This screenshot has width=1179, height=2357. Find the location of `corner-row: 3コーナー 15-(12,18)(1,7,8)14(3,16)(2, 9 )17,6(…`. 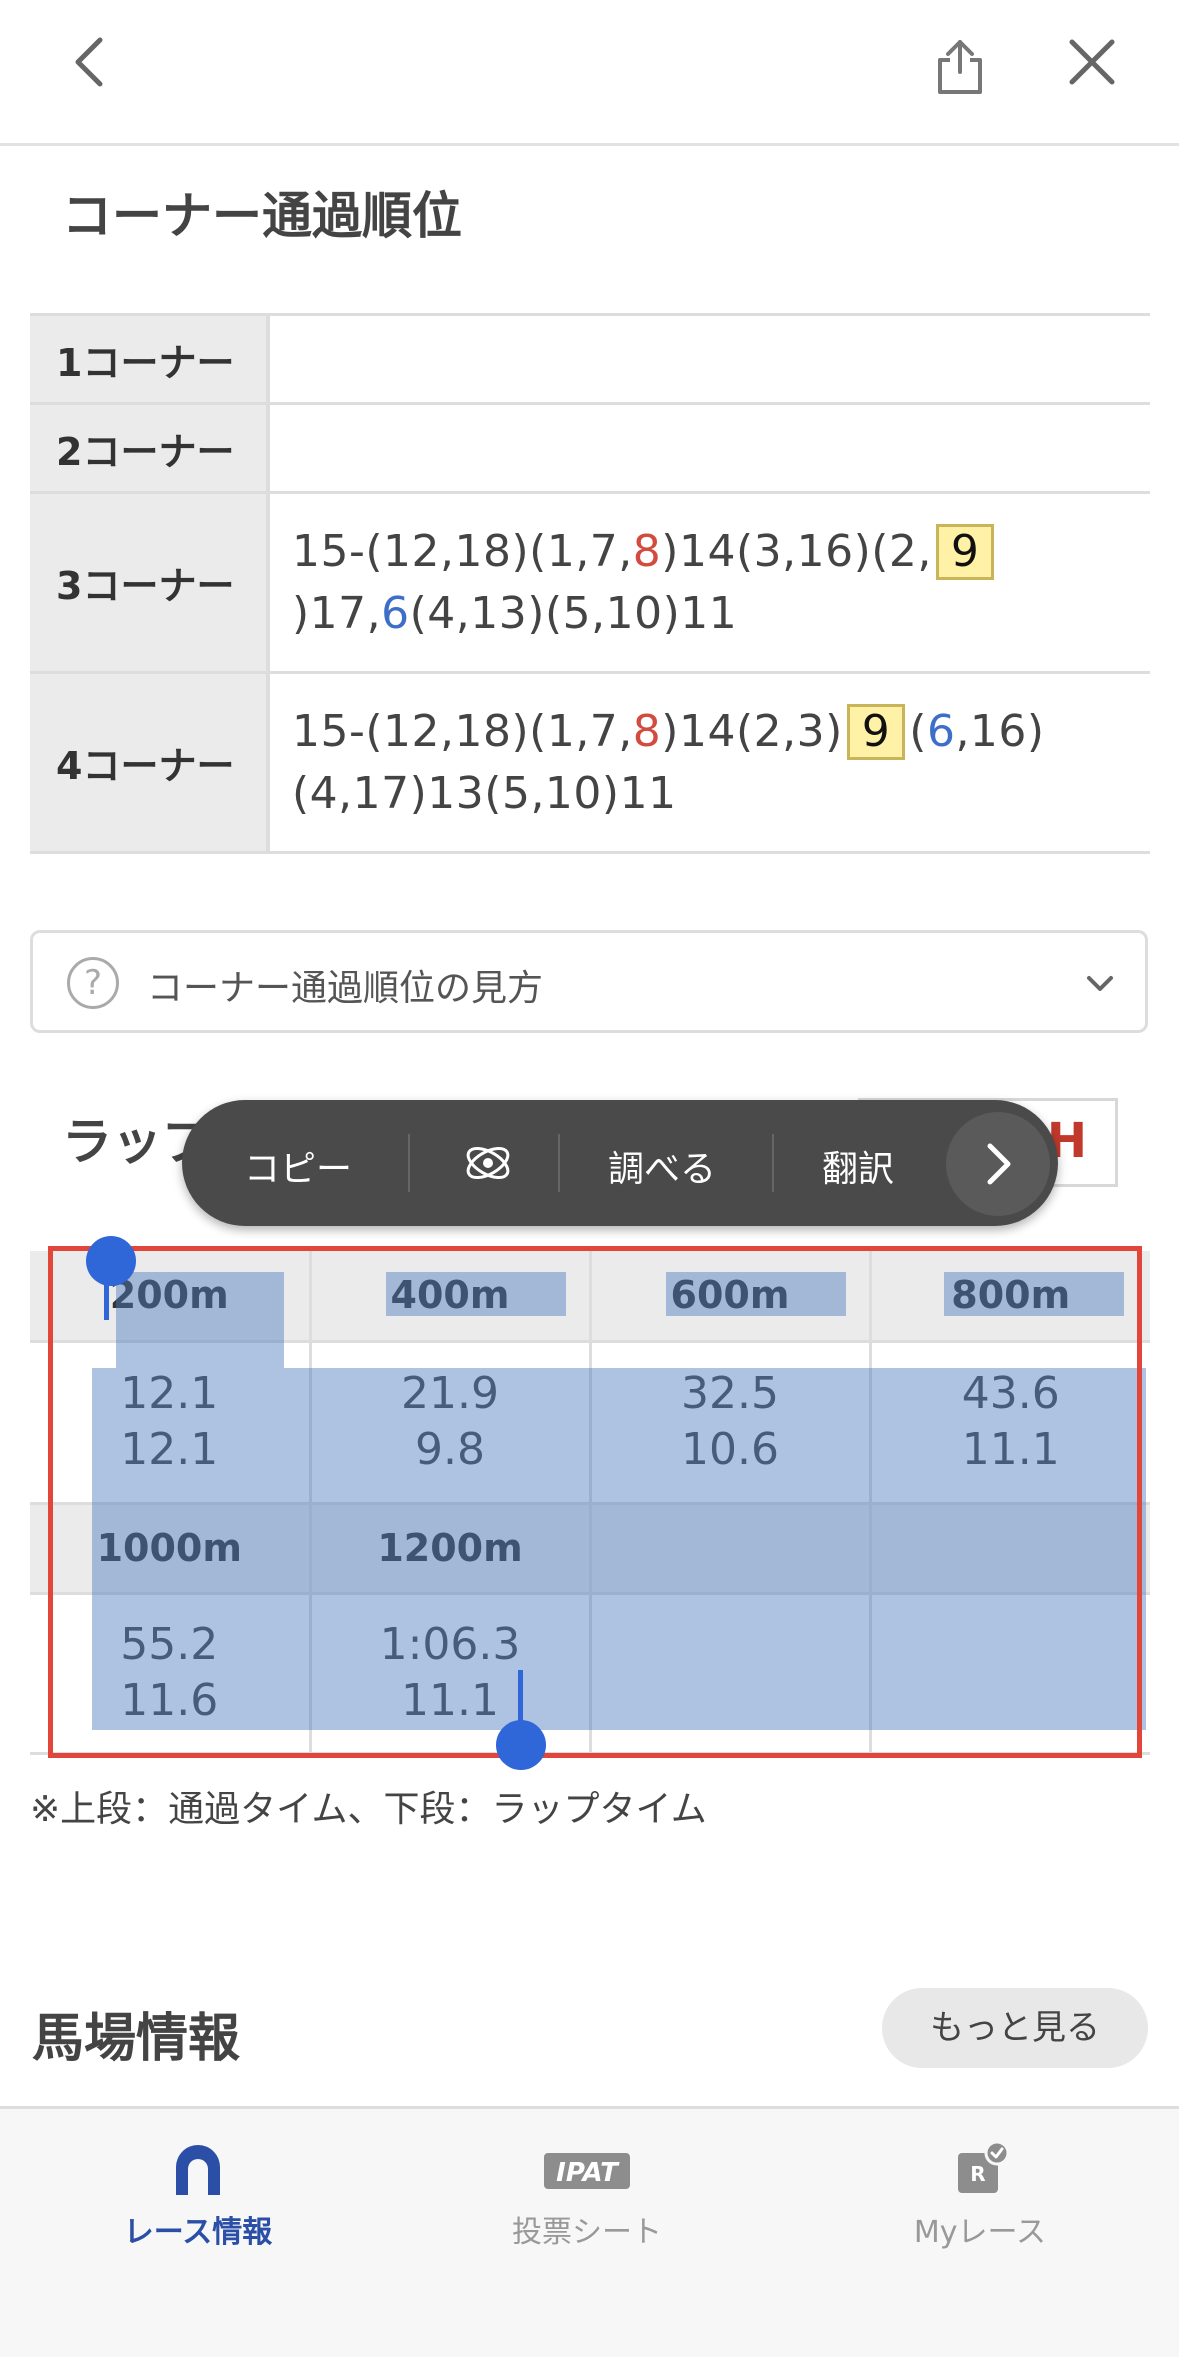

corner-row: 3コーナー 15-(12,18)(1,7,8)14(3,16)(2, 9 )17,6(… is located at coordinates (590, 582).